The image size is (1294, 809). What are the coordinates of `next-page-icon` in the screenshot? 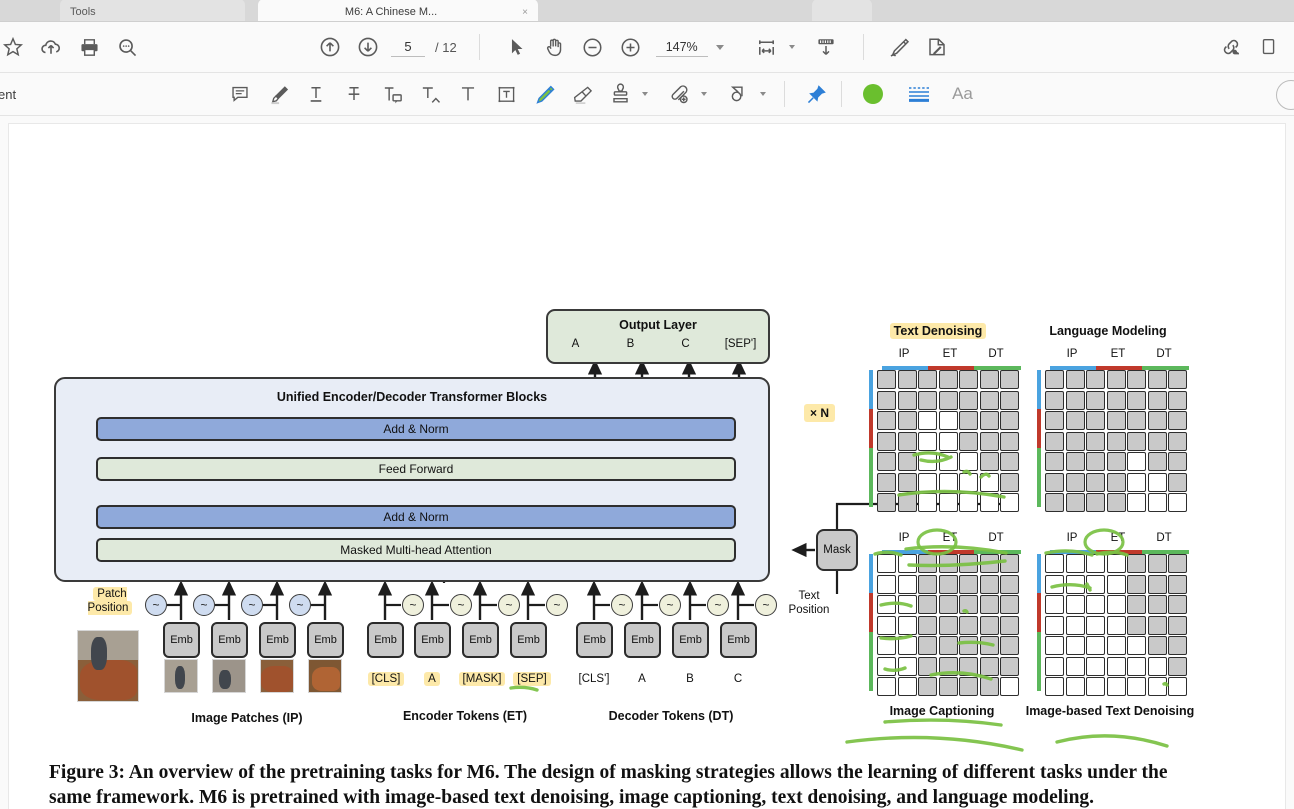 It's located at (368, 47).